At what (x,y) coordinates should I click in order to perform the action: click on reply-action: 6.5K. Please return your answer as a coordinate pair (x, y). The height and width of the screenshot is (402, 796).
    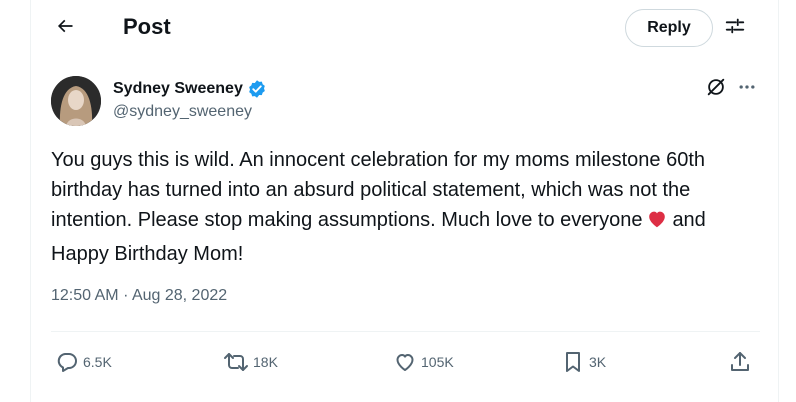
    Looking at the image, I should click on (83, 362).